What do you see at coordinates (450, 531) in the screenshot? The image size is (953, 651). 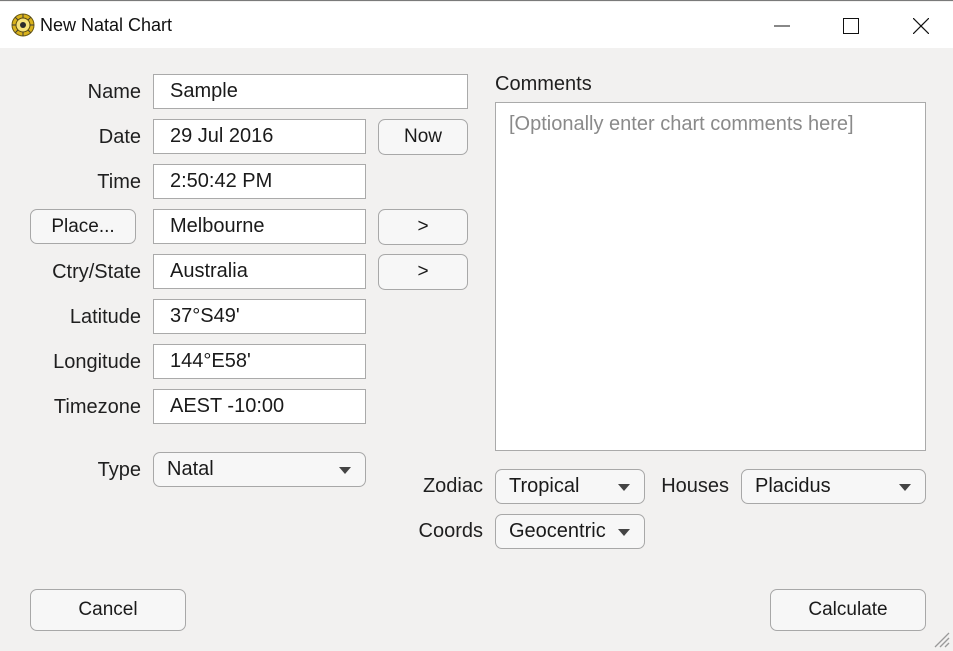 I see `coords-label: Coords` at bounding box center [450, 531].